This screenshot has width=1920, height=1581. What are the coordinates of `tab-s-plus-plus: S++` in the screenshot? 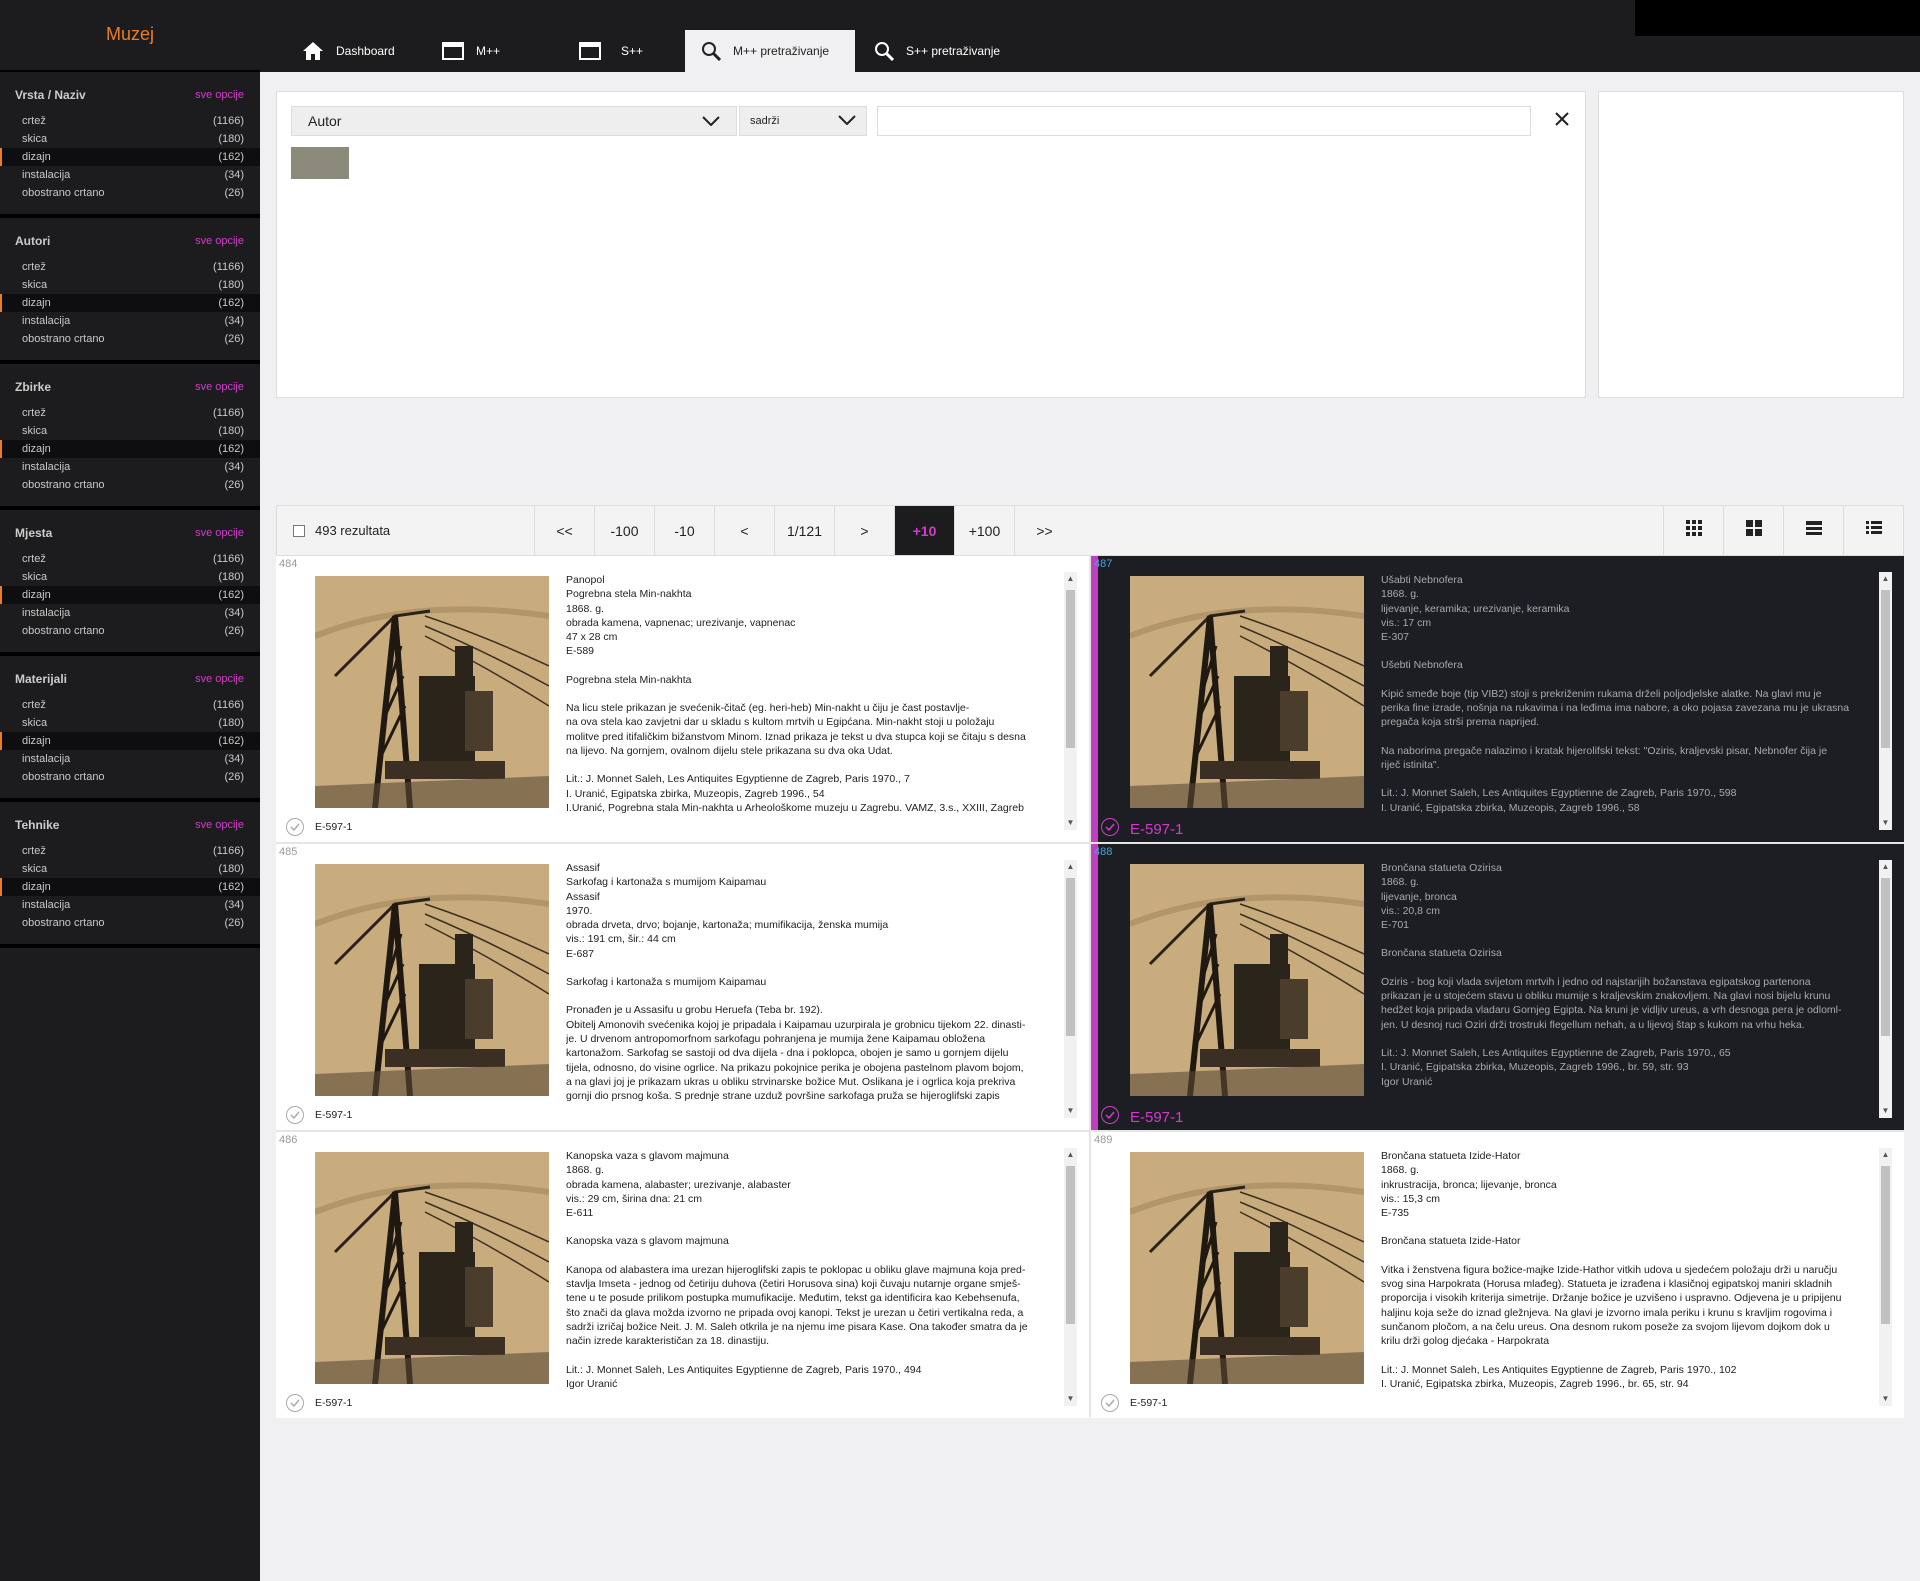 It's located at (627, 51).